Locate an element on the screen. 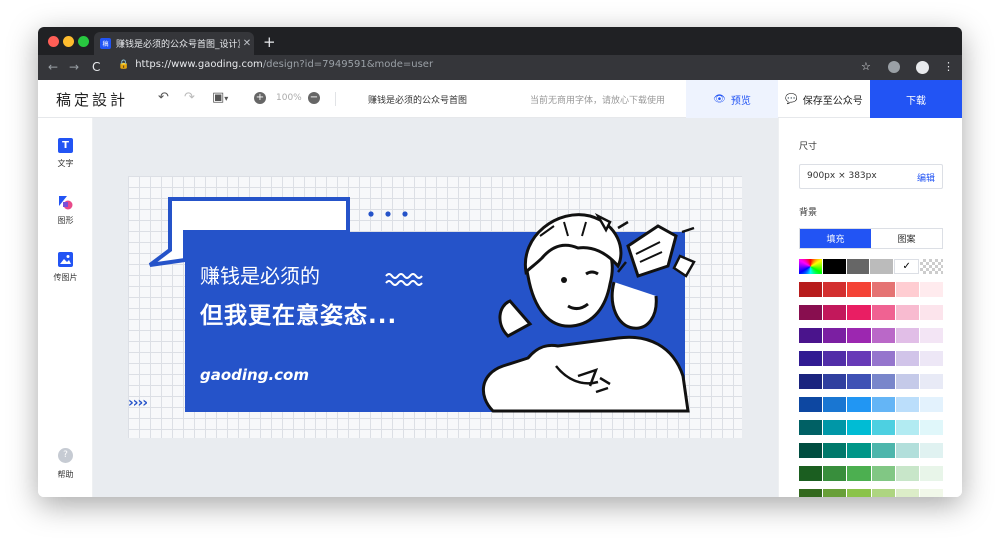  sidebar-item-shapes: 图形 is located at coordinates (65, 210).